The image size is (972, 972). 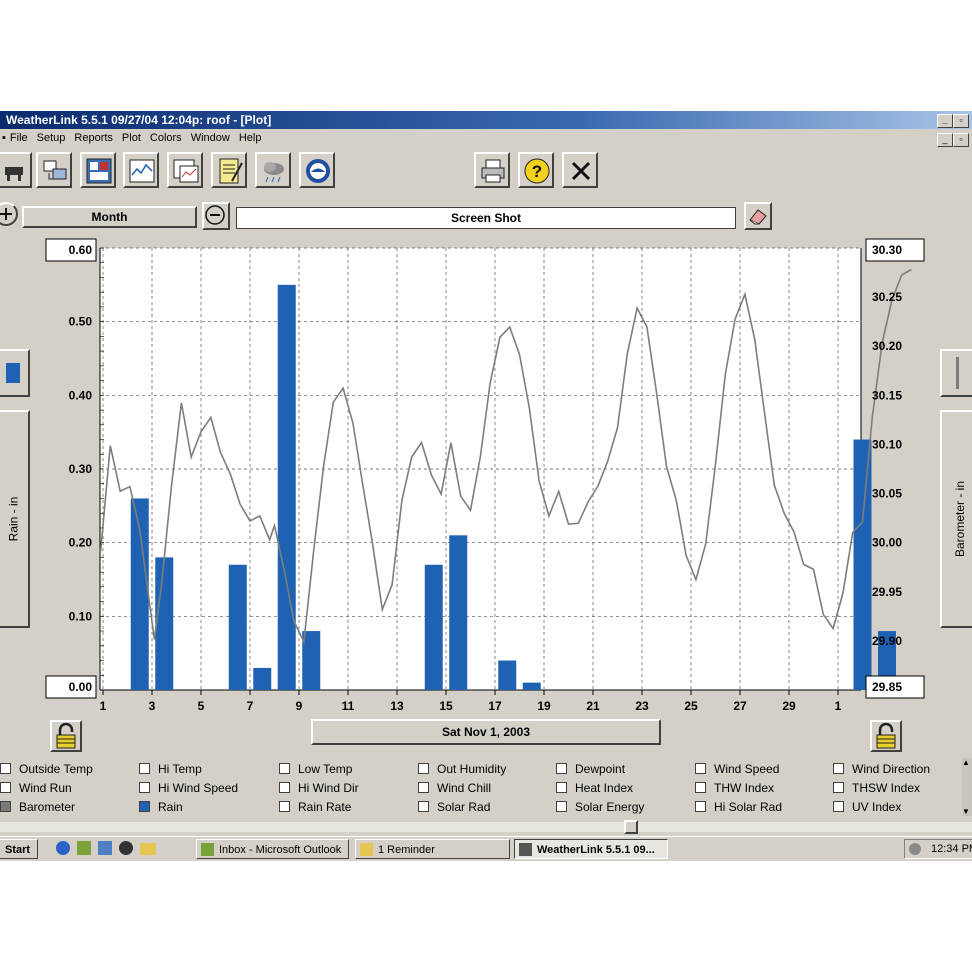 What do you see at coordinates (887, 641) in the screenshot?
I see `y-right-tick-label: 29.90` at bounding box center [887, 641].